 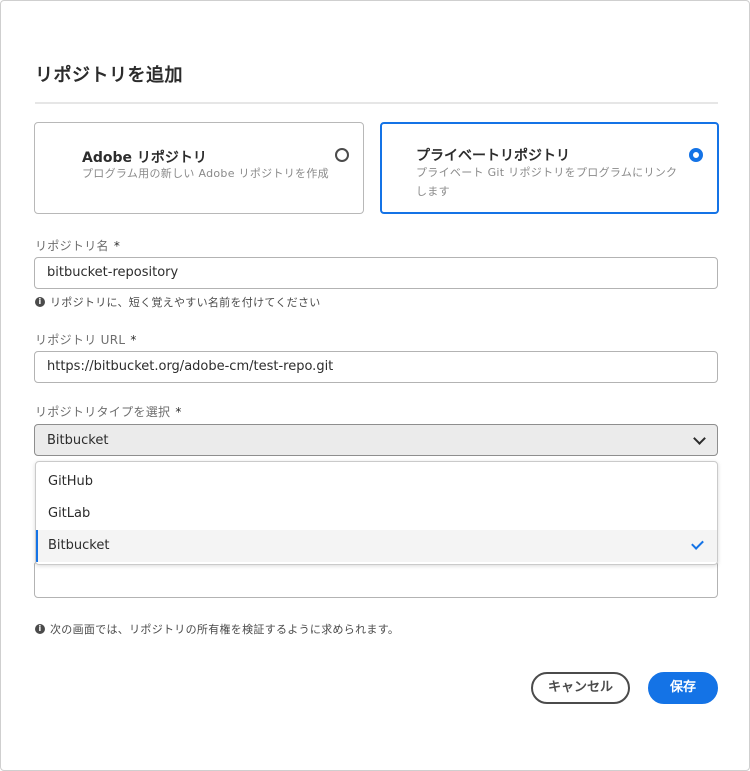 I want to click on repository-url-label: リポジトリ URL *, so click(x=86, y=340).